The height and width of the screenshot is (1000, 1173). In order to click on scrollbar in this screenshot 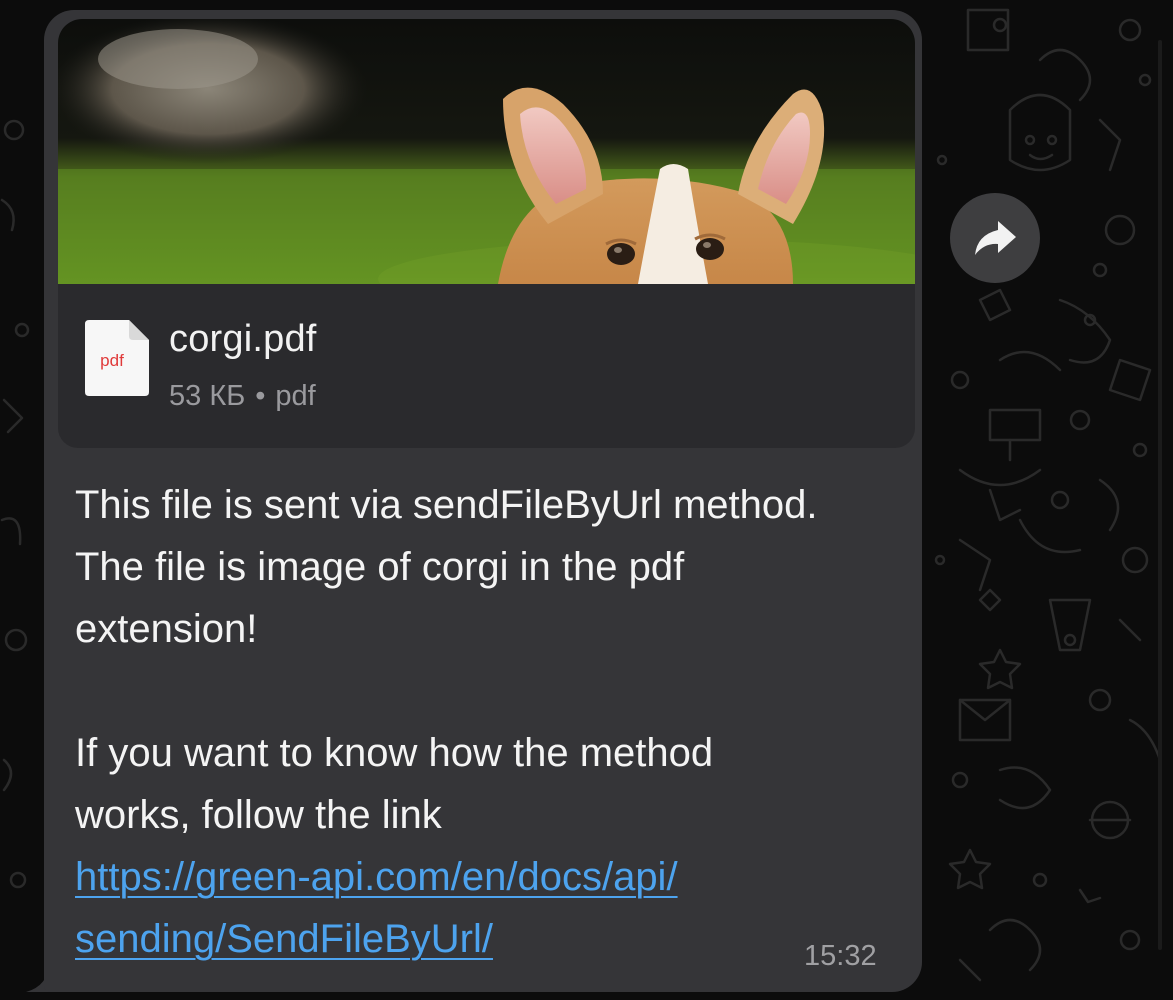, I will do `click(1160, 495)`.